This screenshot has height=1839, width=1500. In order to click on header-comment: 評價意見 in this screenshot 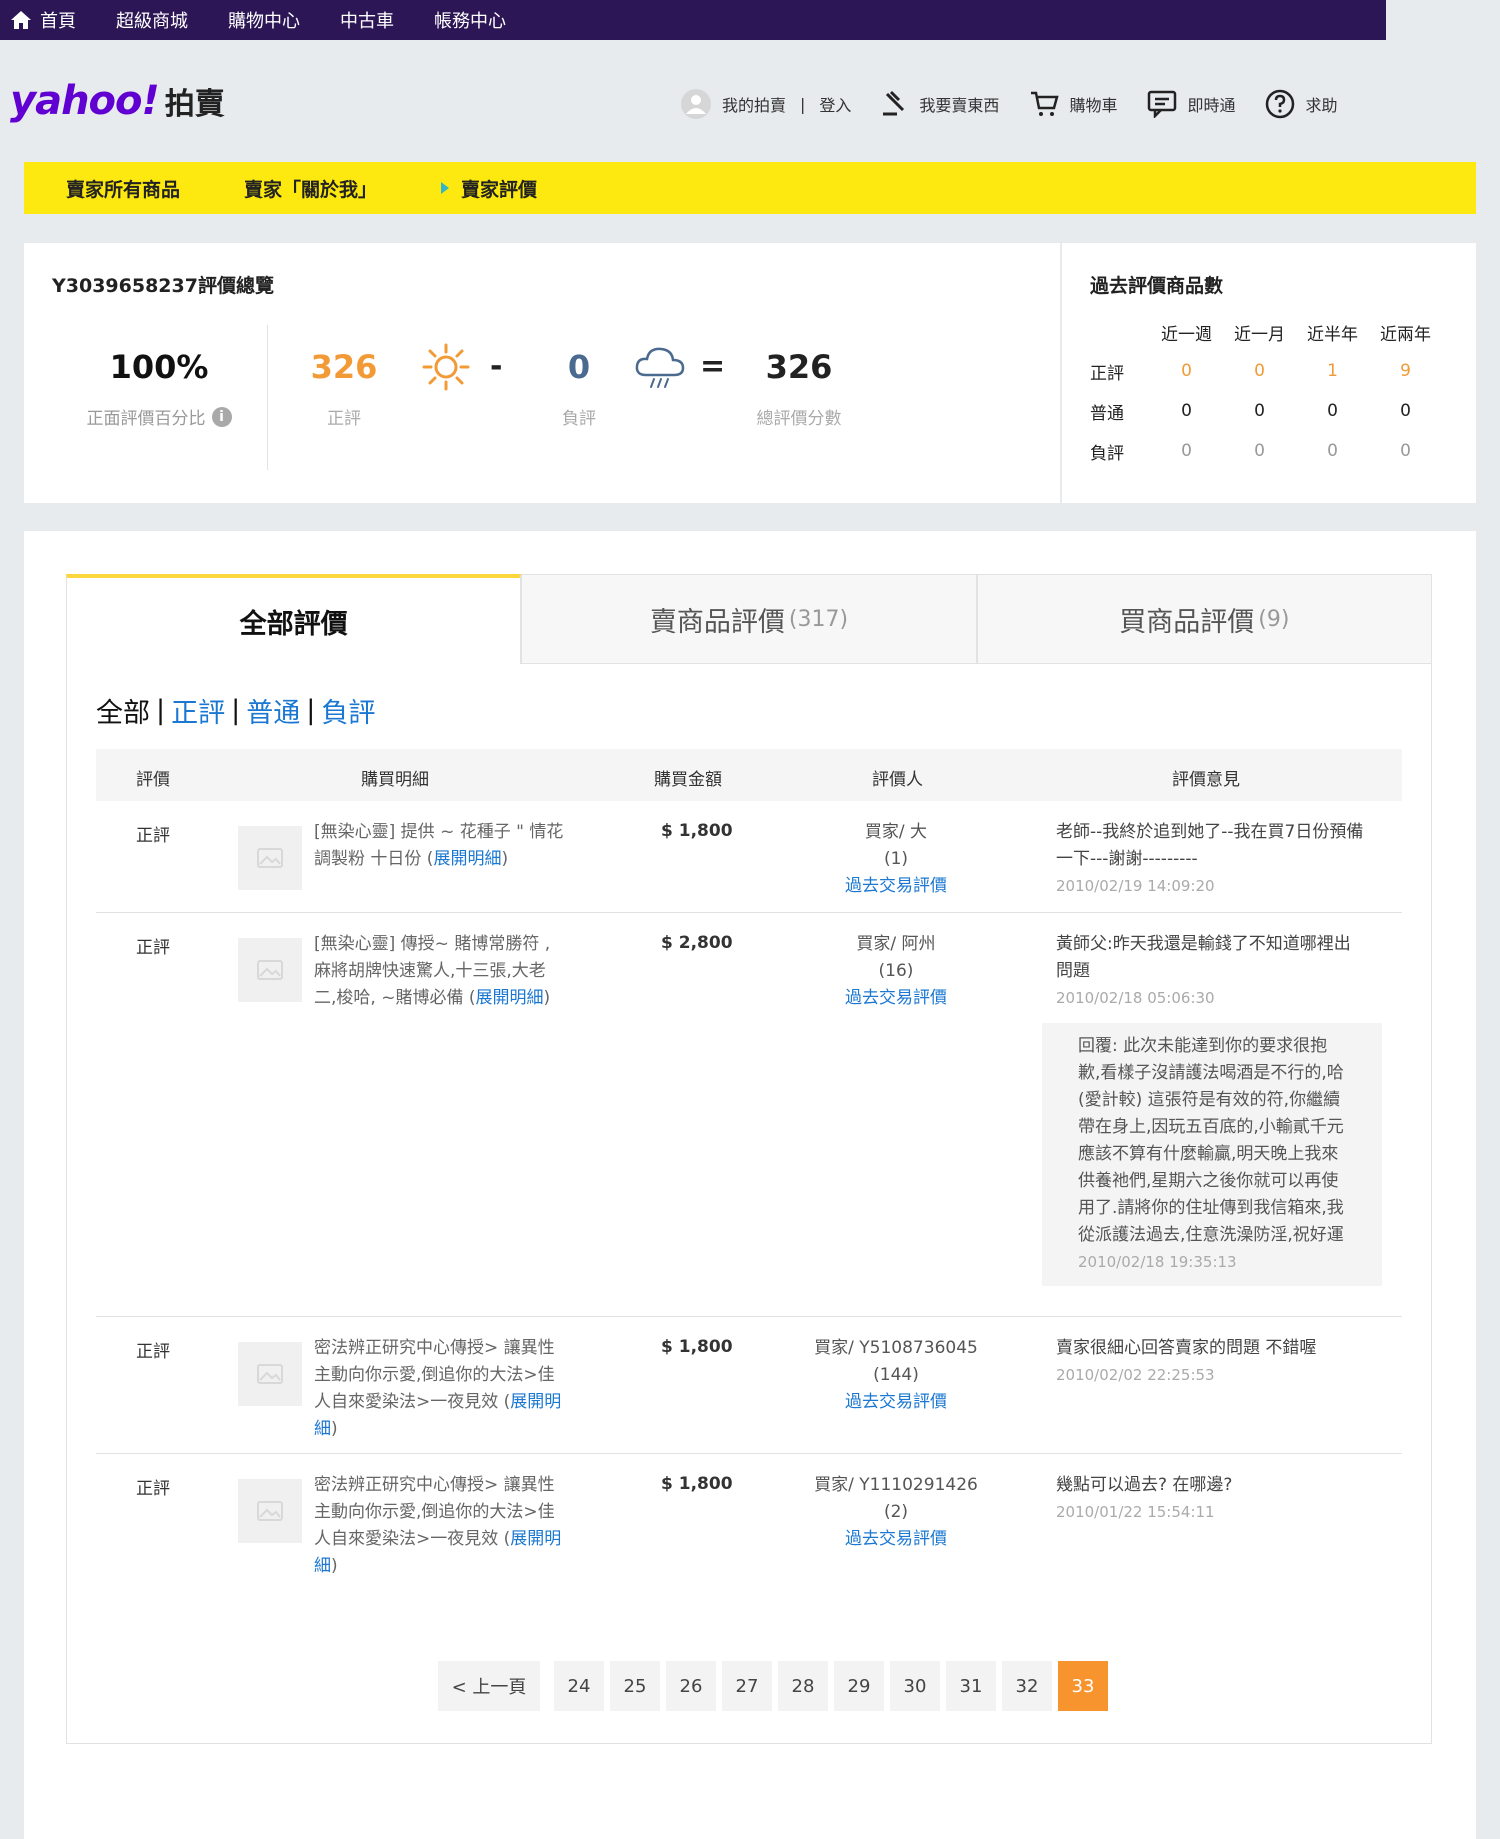, I will do `click(1206, 780)`.